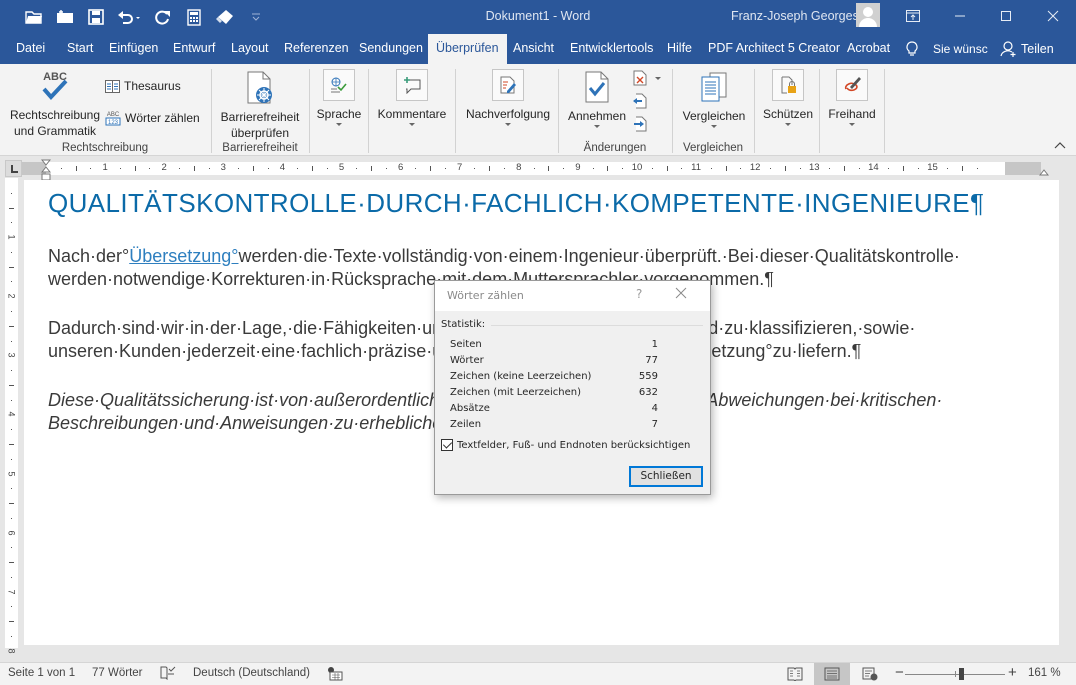  I want to click on chevron-up-icon, so click(1060, 145).